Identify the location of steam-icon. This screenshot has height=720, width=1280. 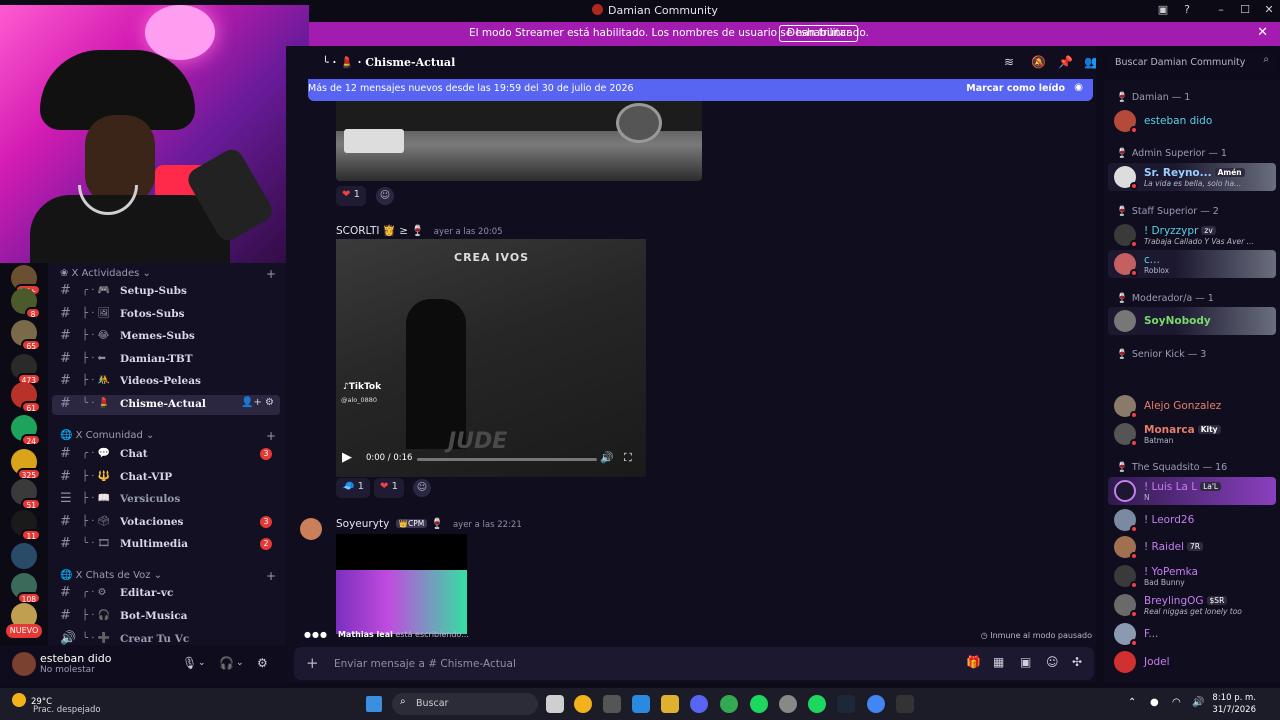
(846, 704).